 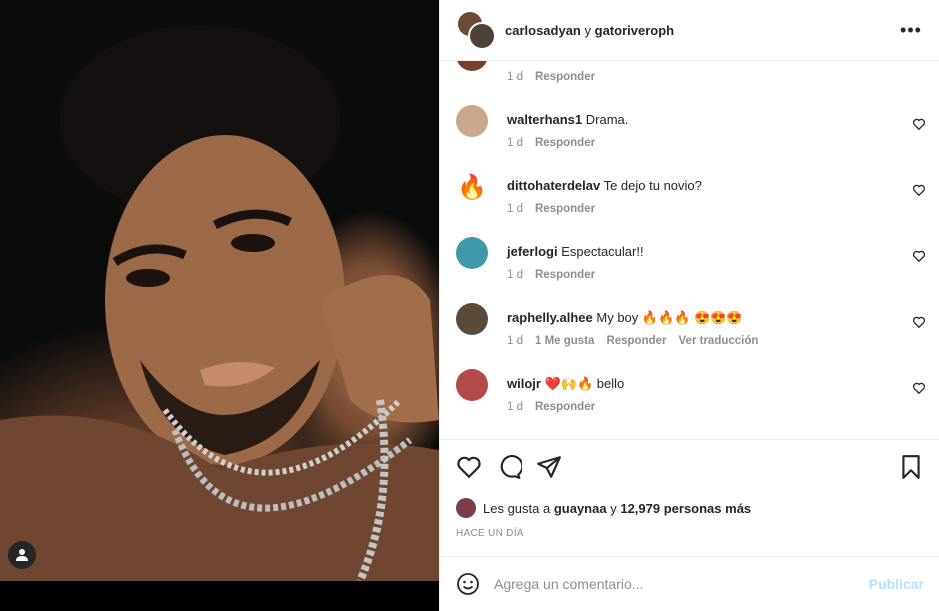 I want to click on collab-avatars, so click(x=476, y=30).